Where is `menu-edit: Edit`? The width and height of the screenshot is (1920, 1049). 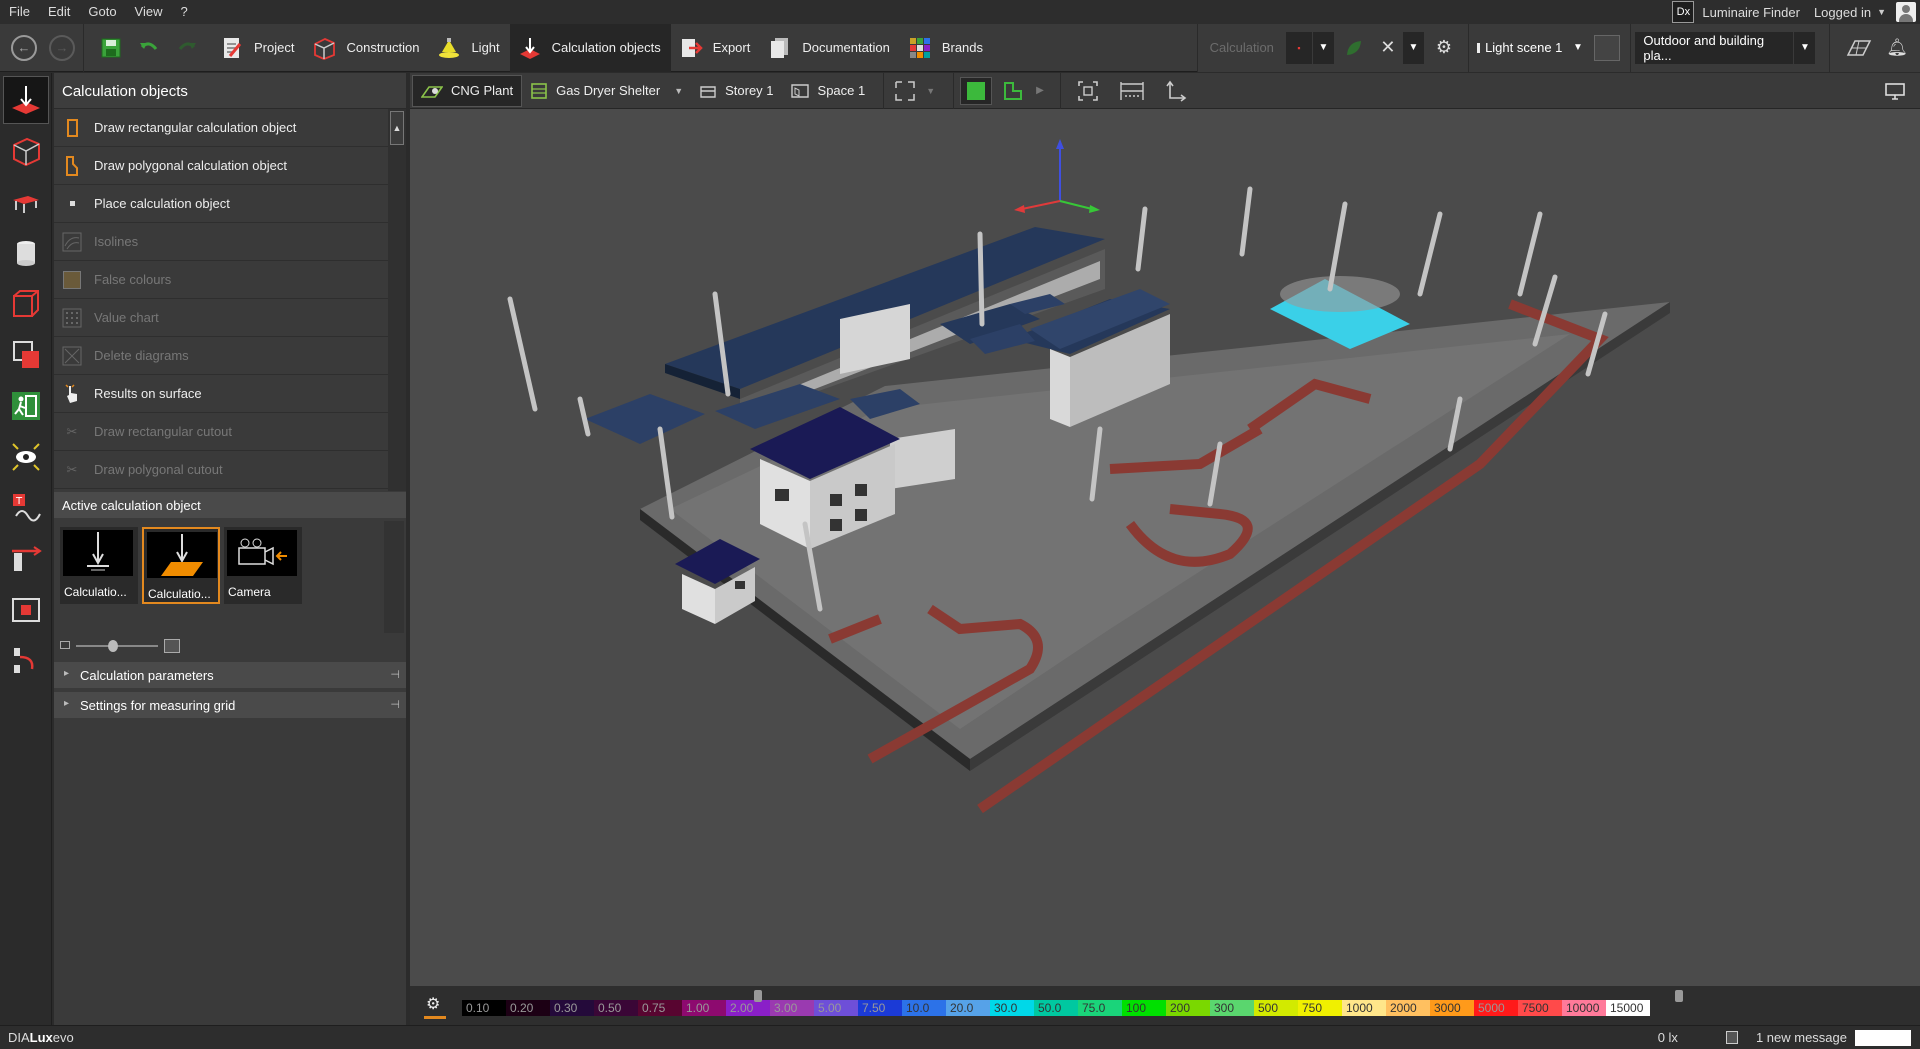 menu-edit: Edit is located at coordinates (59, 12).